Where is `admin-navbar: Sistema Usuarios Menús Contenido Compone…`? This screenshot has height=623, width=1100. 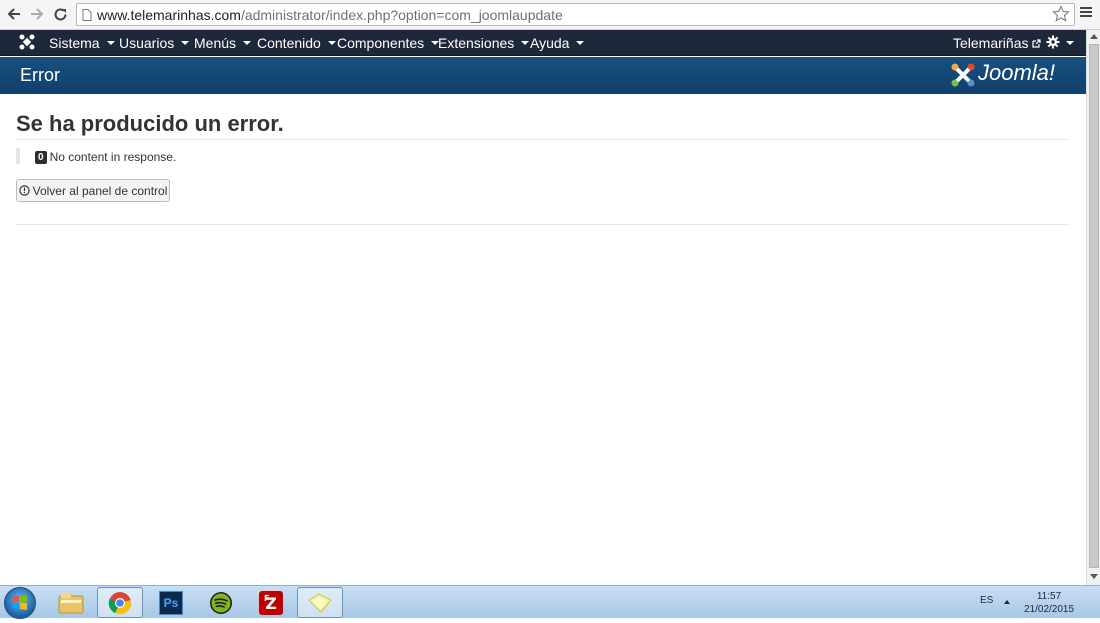
admin-navbar: Sistema Usuarios Menús Contenido Compone… is located at coordinates (543, 43).